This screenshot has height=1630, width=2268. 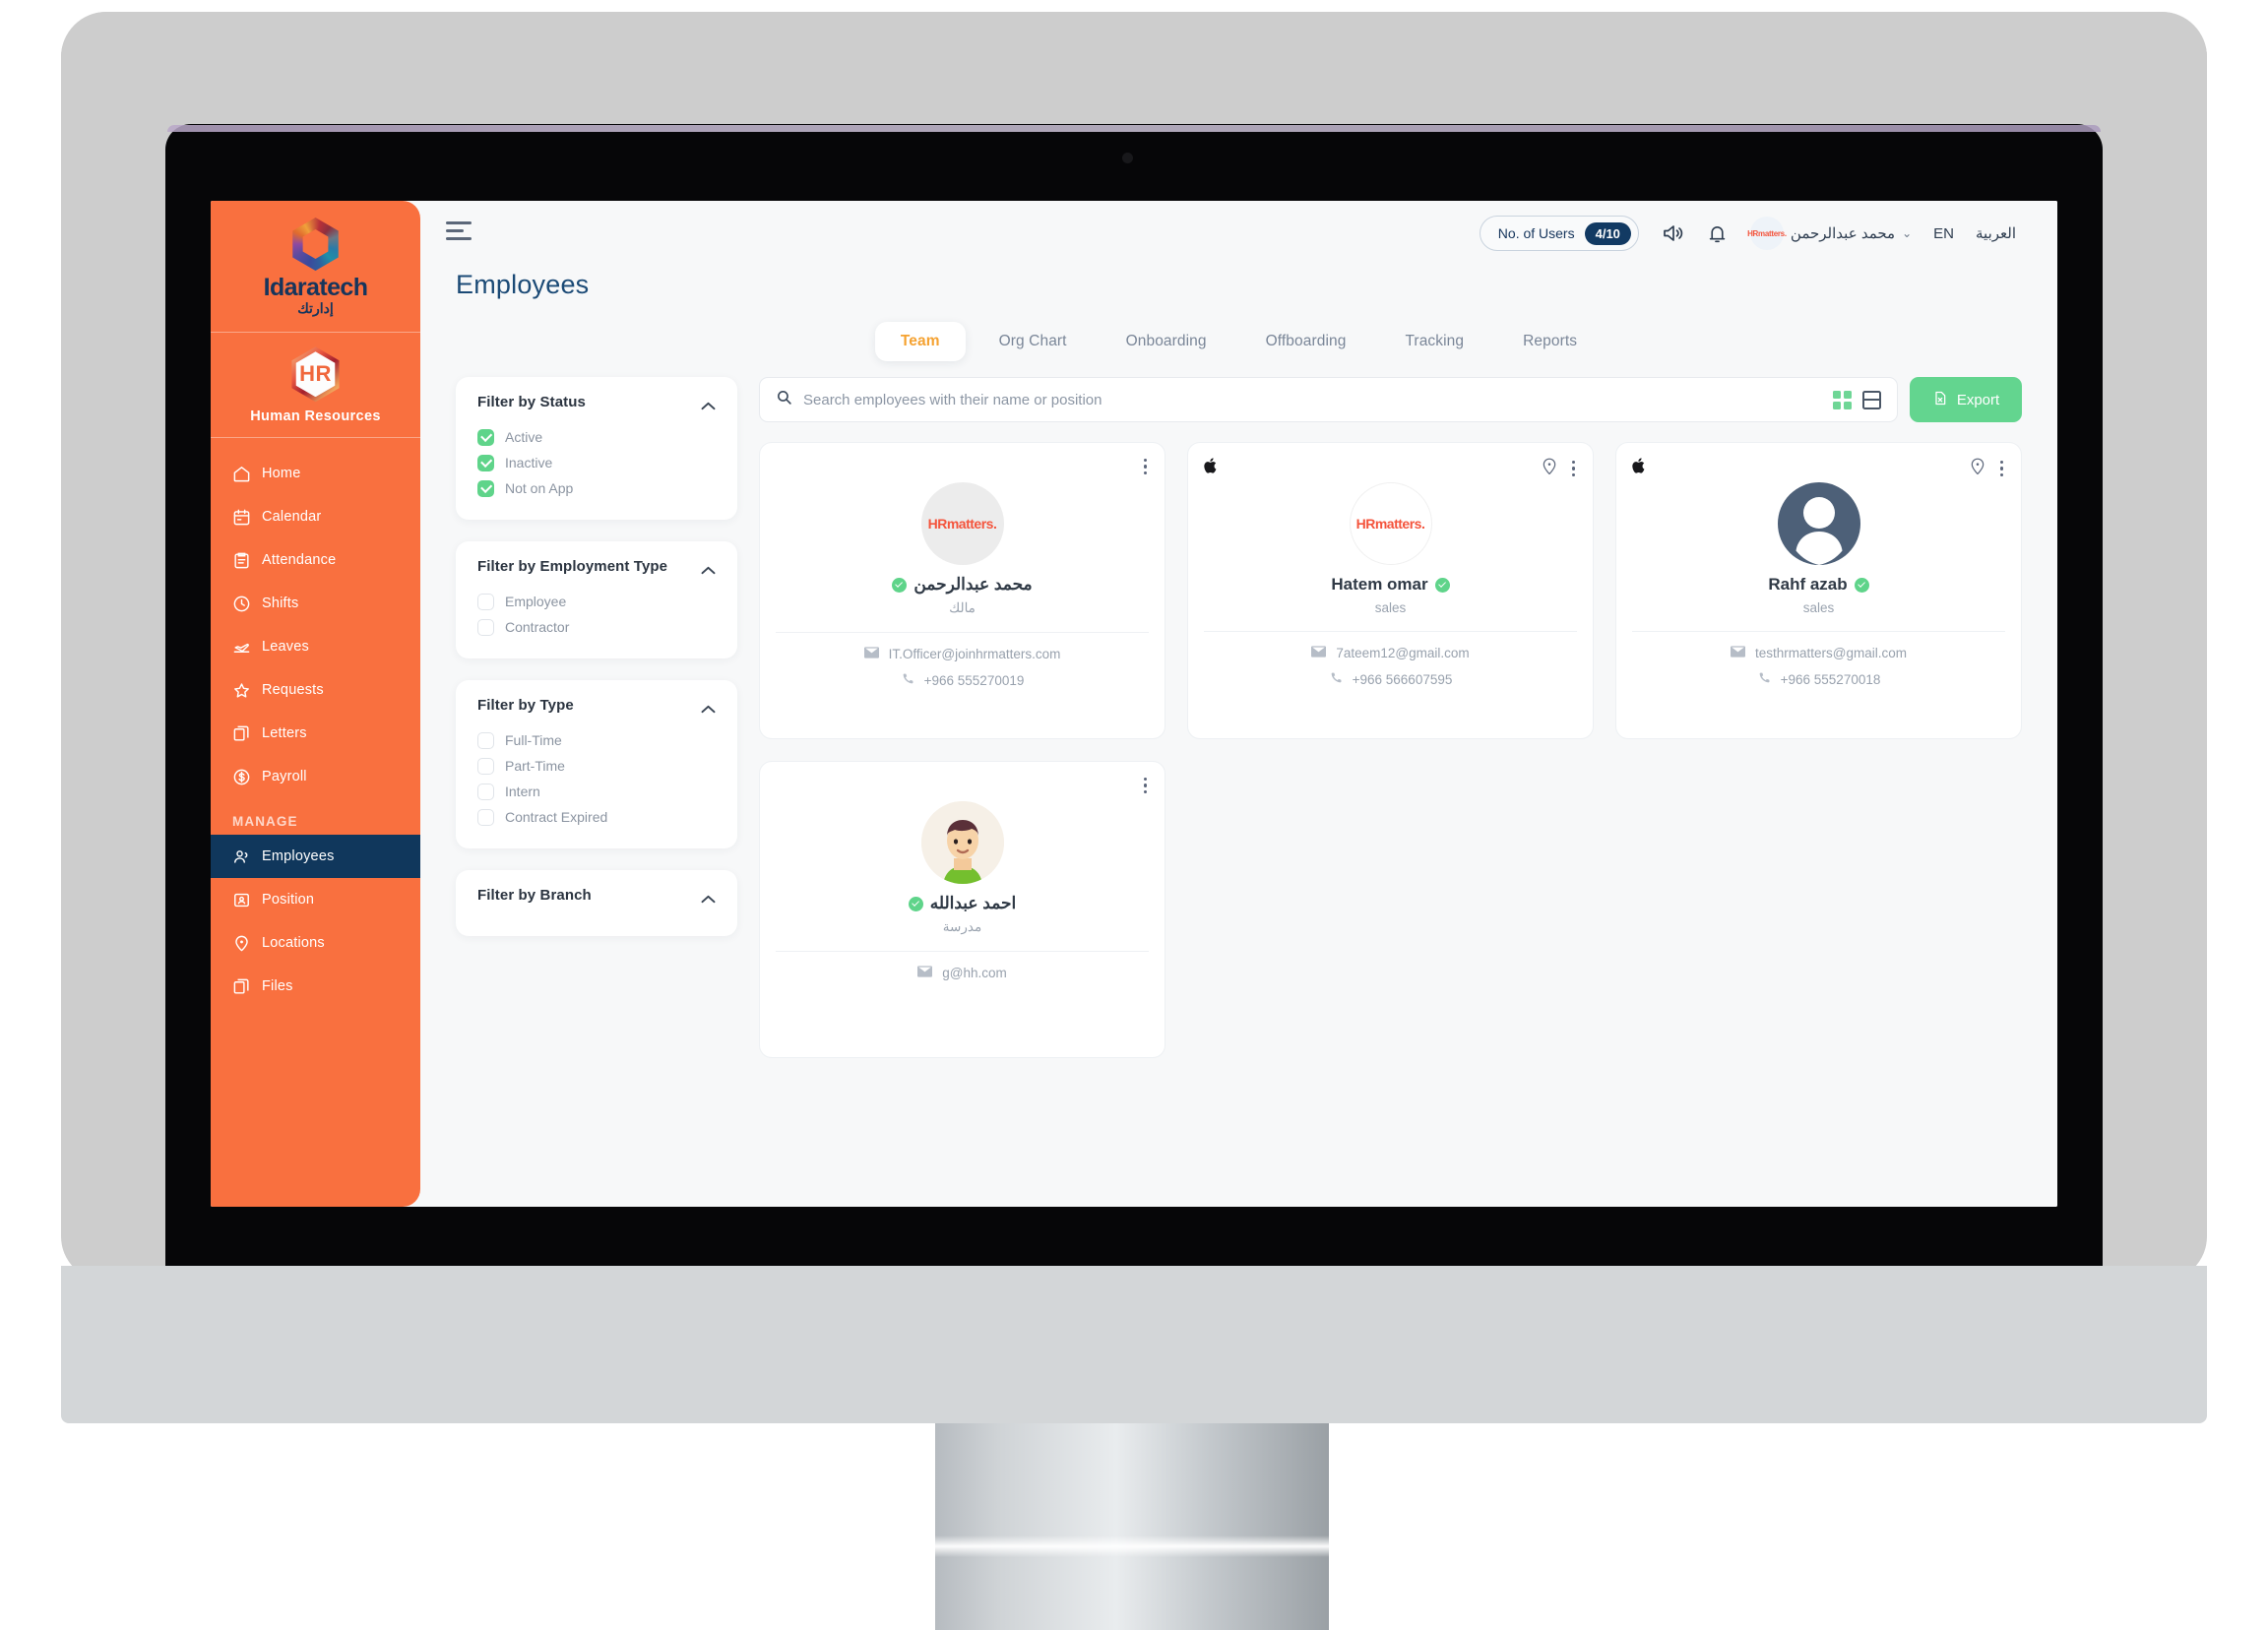 I want to click on tab-org-chart: Org Chart, so click(x=1033, y=341).